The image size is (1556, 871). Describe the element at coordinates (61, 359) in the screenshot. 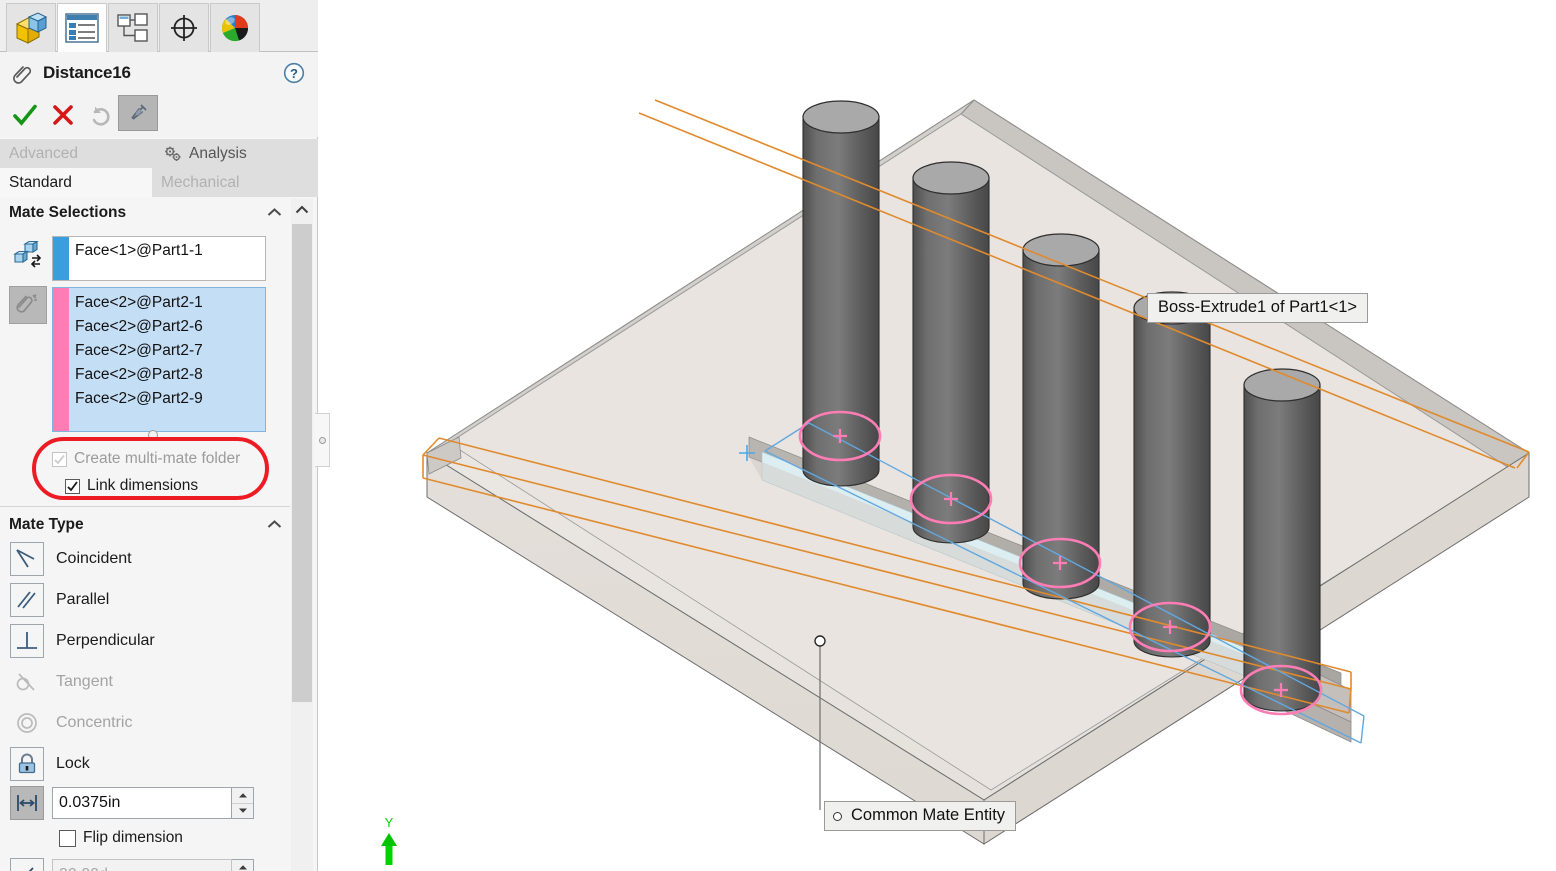

I see `secondary-selection-color-bar` at that location.